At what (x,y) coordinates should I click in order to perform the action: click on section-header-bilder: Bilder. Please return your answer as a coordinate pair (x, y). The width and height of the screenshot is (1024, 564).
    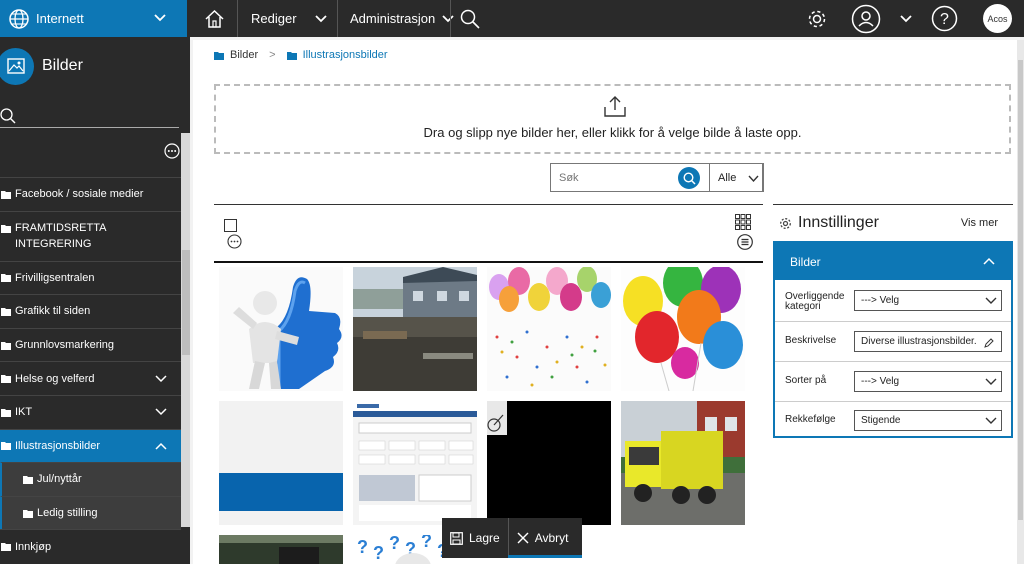
    Looking at the image, I should click on (893, 261).